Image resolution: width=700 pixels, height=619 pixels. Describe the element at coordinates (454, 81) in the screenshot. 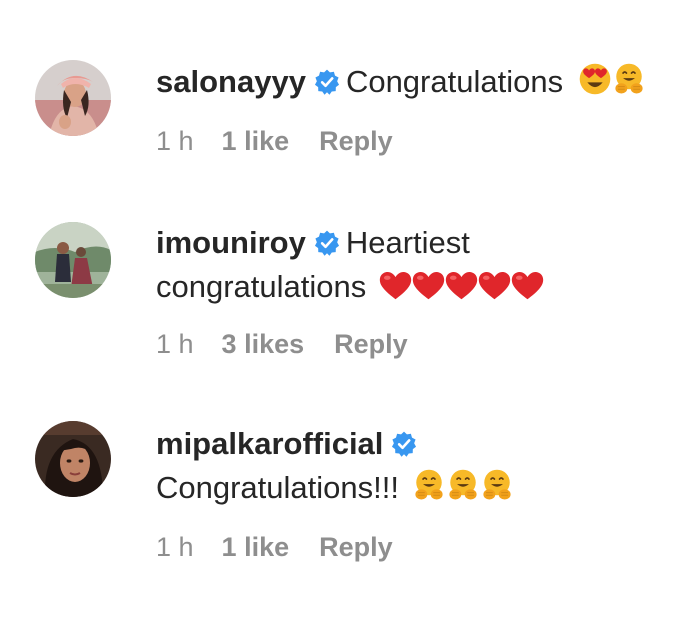

I see `comment-text: Congratulations` at that location.